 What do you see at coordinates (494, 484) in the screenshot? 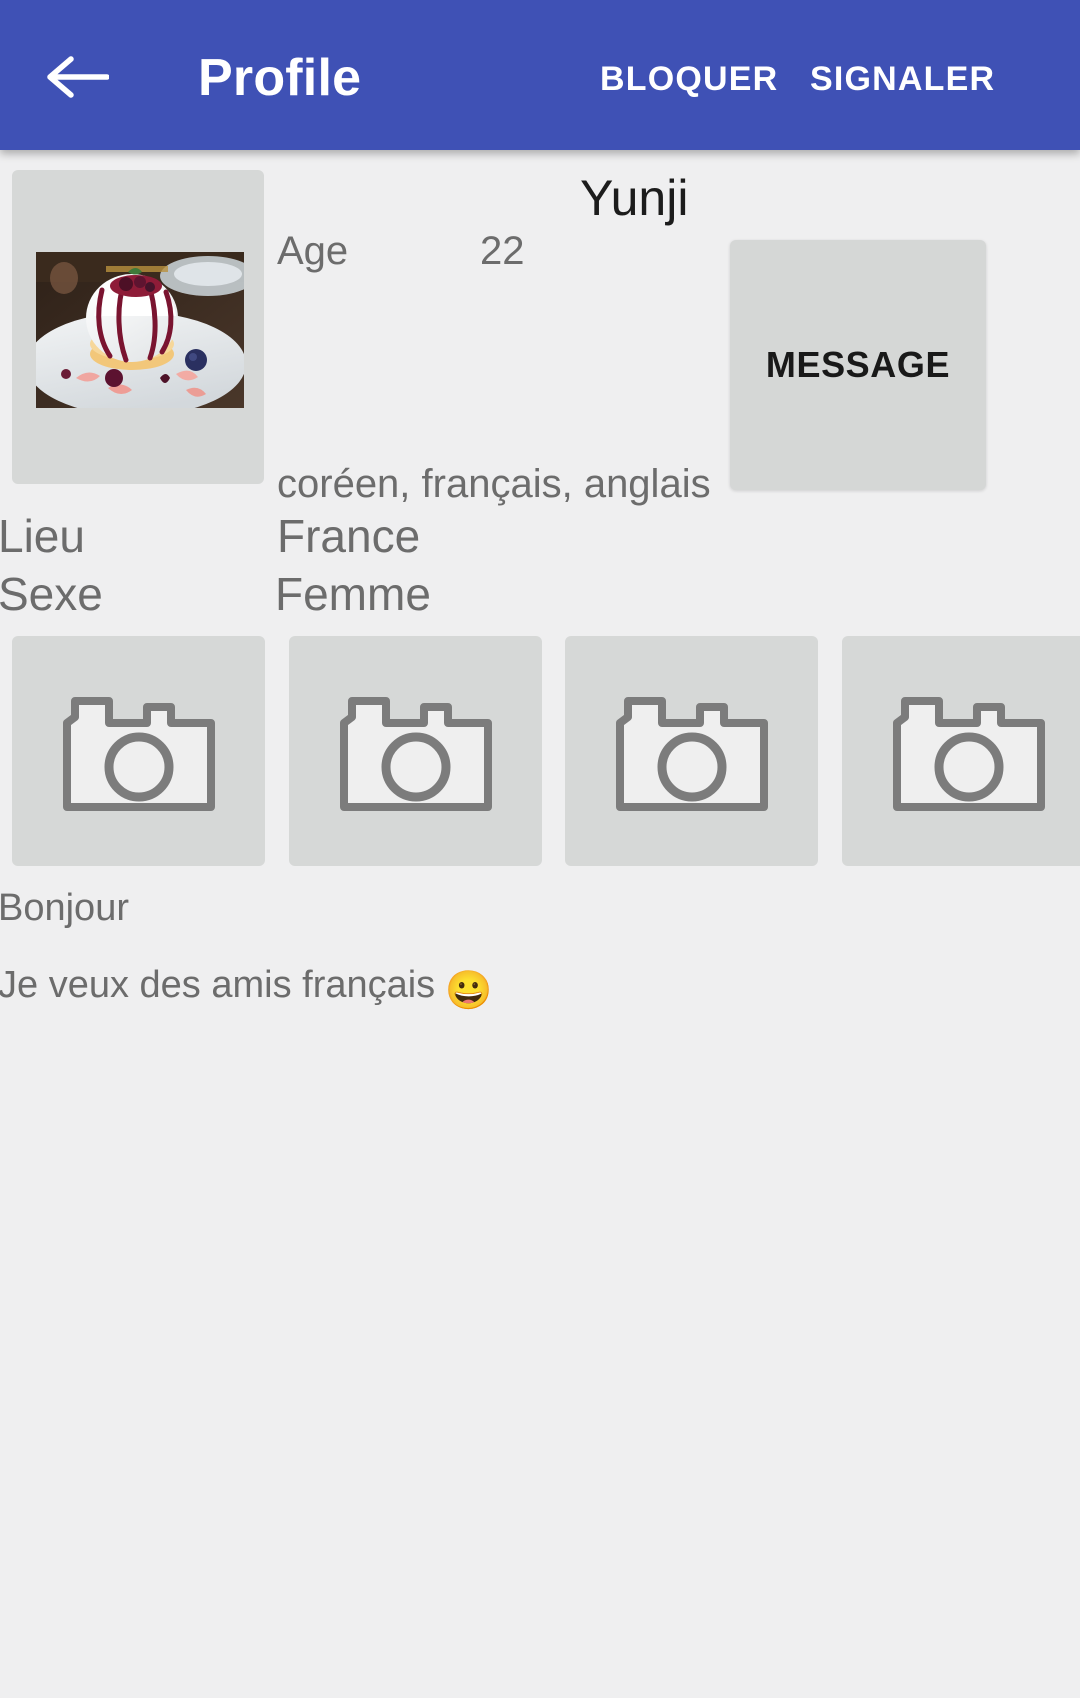
I see `languages-value: coréen, français, anglais` at bounding box center [494, 484].